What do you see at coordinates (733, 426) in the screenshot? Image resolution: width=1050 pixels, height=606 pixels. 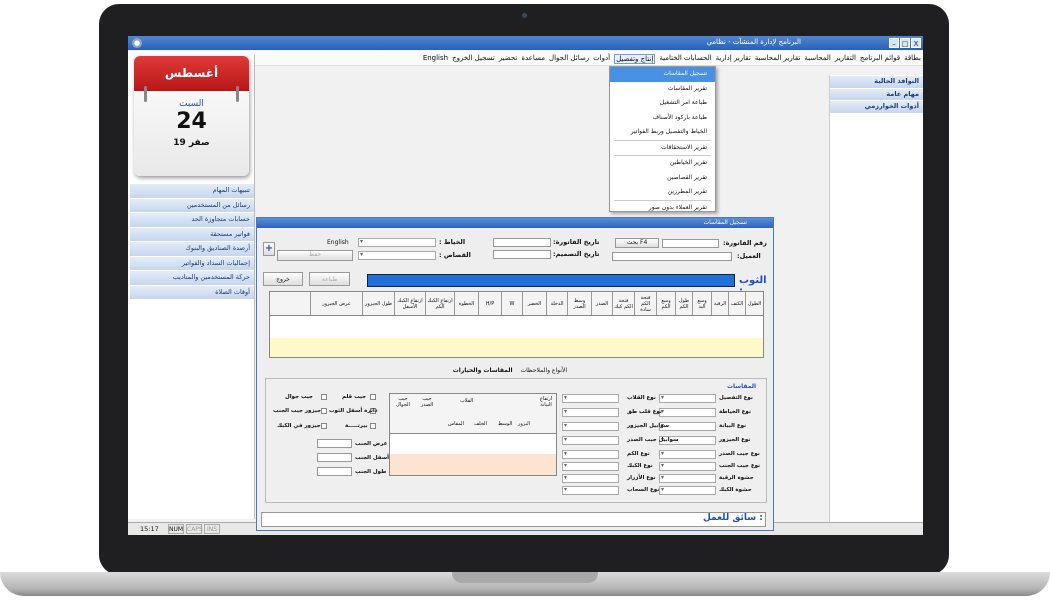 I see `field-label: نوع البيانة` at bounding box center [733, 426].